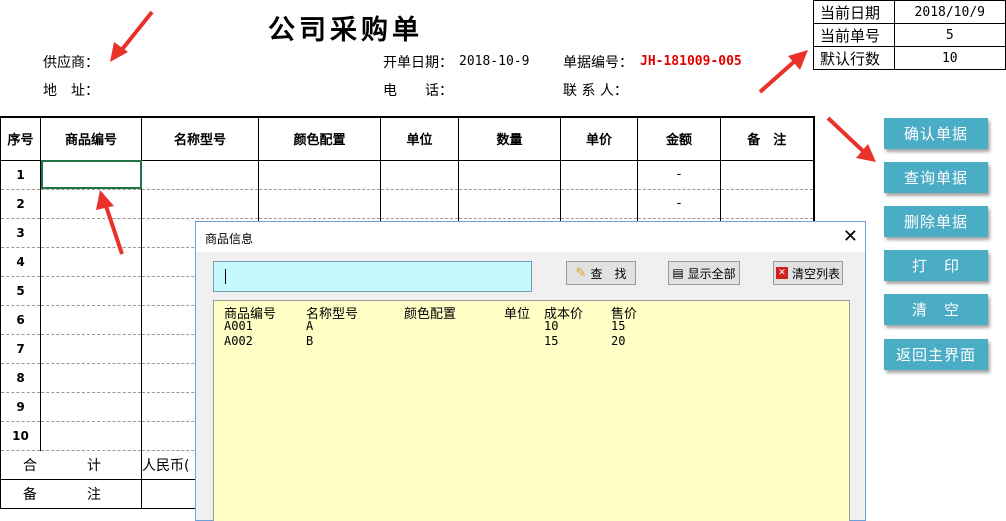 This screenshot has height=521, width=1006. What do you see at coordinates (854, 58) in the screenshot?
I see `default-rows-key: 默认行数` at bounding box center [854, 58].